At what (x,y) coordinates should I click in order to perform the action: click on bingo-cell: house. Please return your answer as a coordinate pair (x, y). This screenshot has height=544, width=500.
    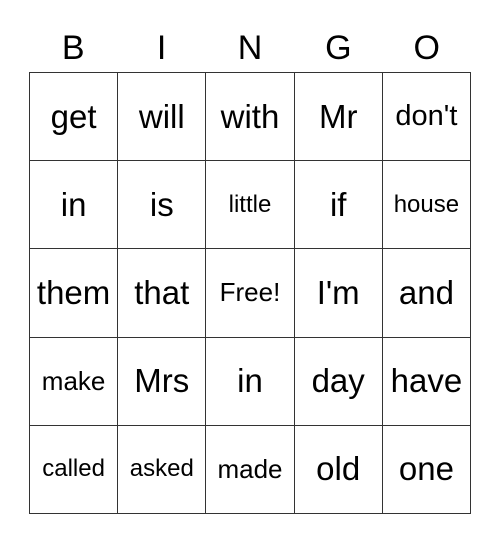
    Looking at the image, I should click on (426, 205).